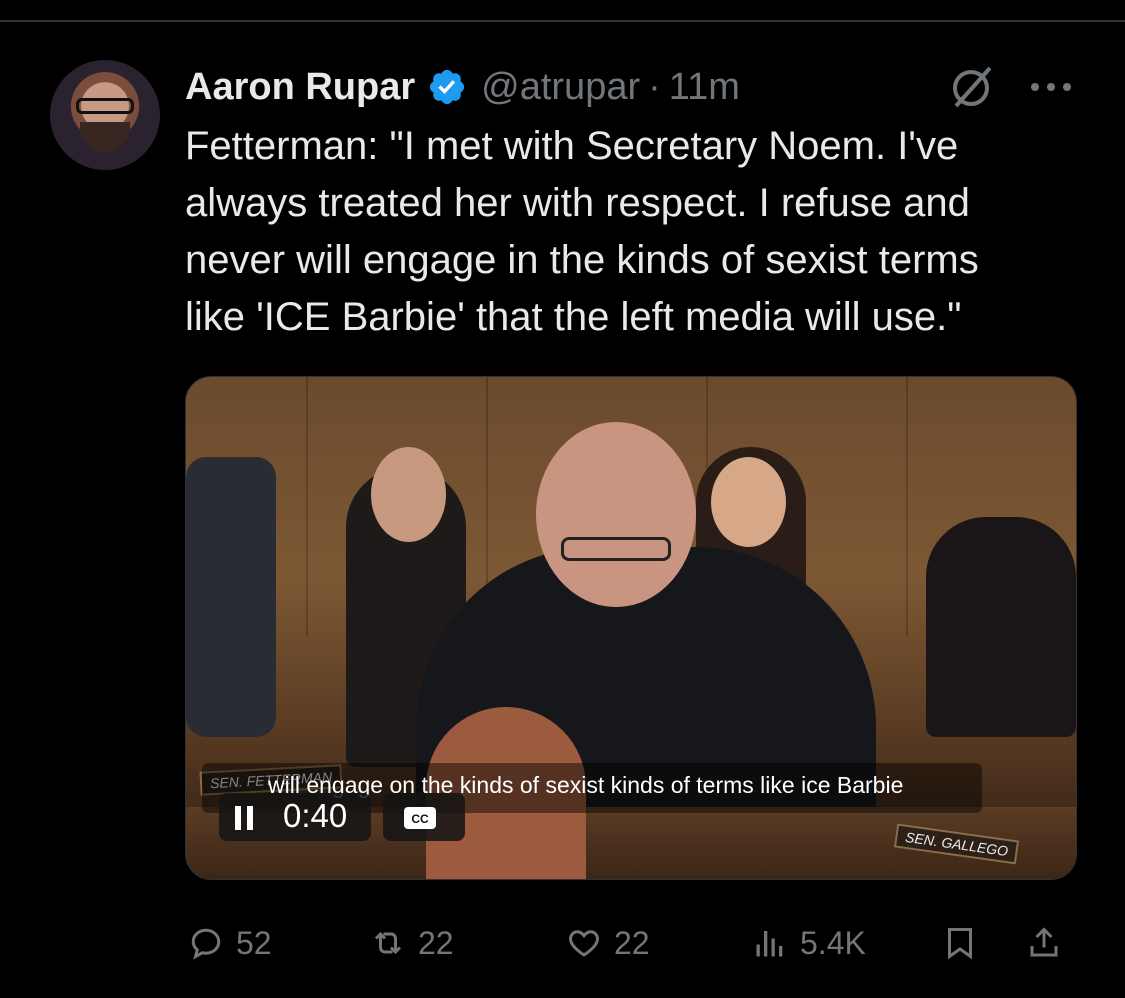 This screenshot has height=998, width=1125. I want to click on share-icon, so click(1044, 942).